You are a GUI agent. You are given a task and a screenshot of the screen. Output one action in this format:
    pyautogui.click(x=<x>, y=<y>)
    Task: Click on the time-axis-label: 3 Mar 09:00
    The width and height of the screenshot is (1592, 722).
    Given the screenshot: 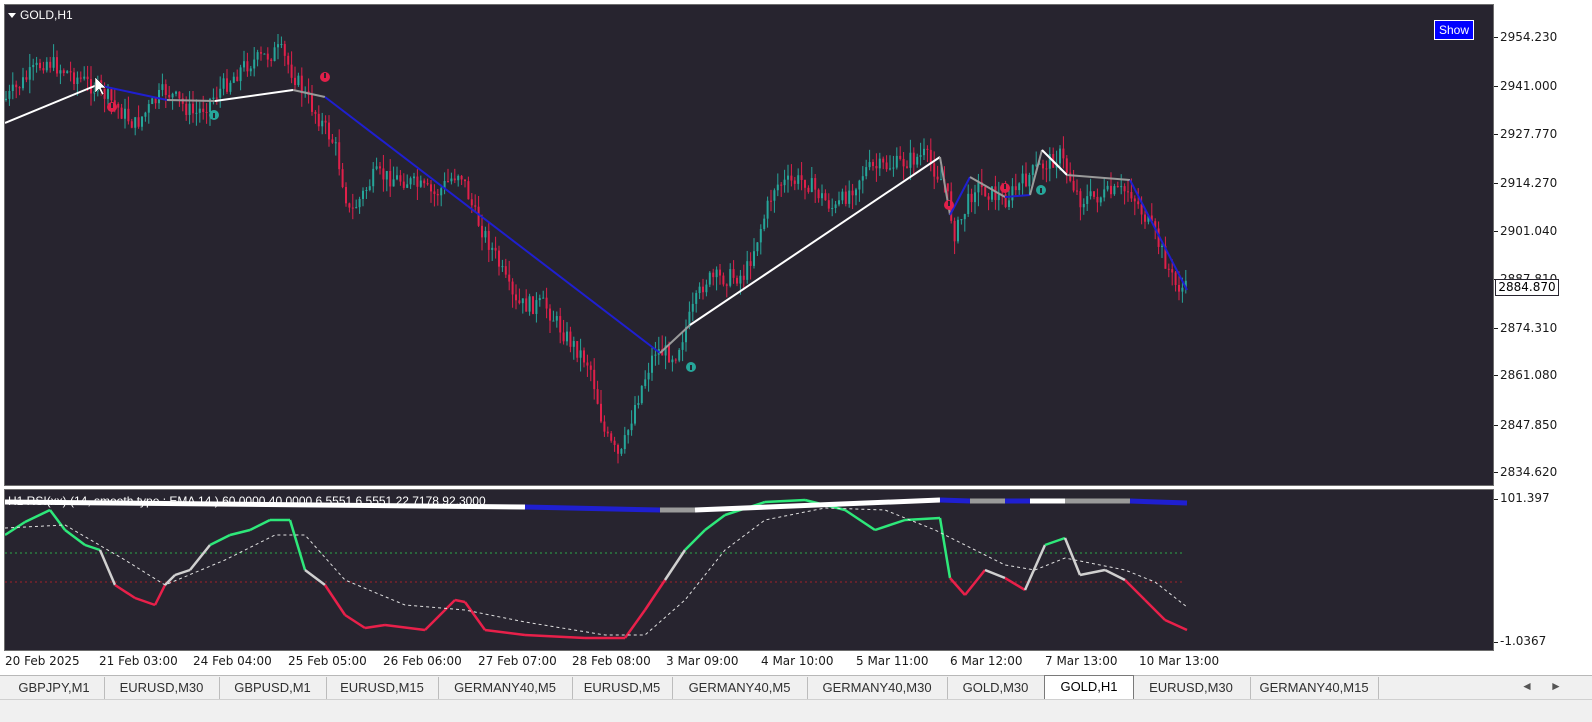 What is the action you would take?
    pyautogui.click(x=702, y=661)
    